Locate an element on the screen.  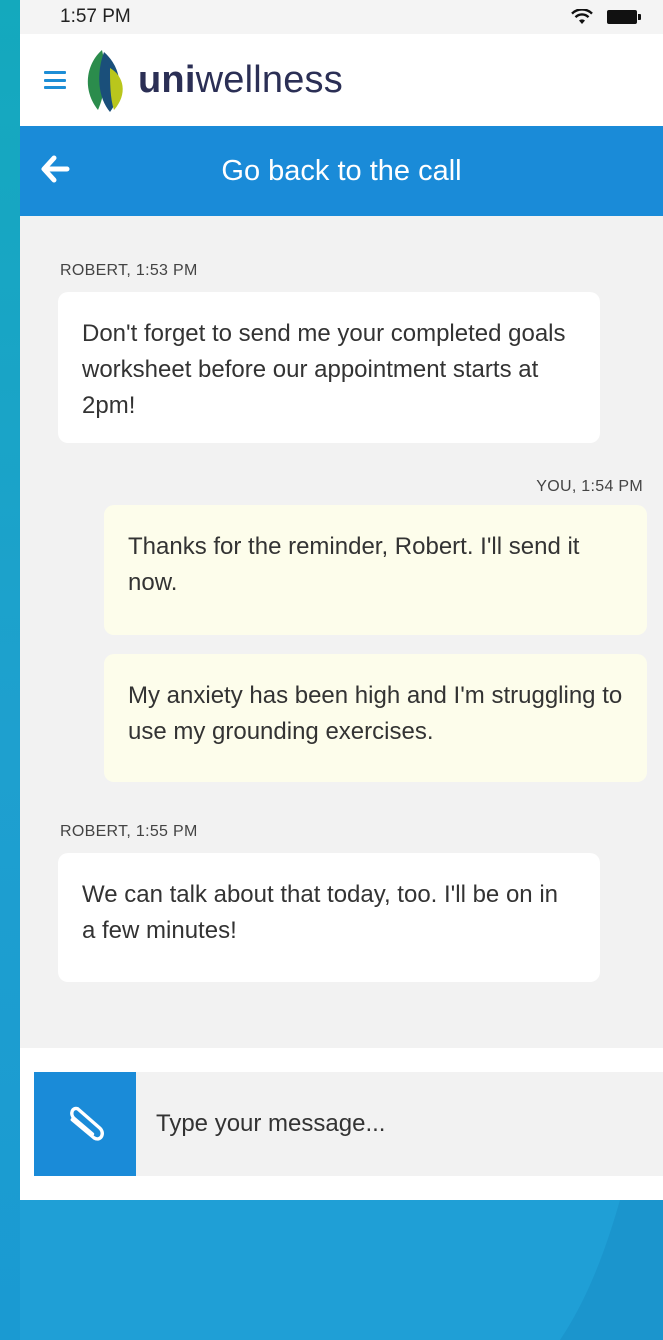
app-header: uniwellness is located at coordinates (341, 80).